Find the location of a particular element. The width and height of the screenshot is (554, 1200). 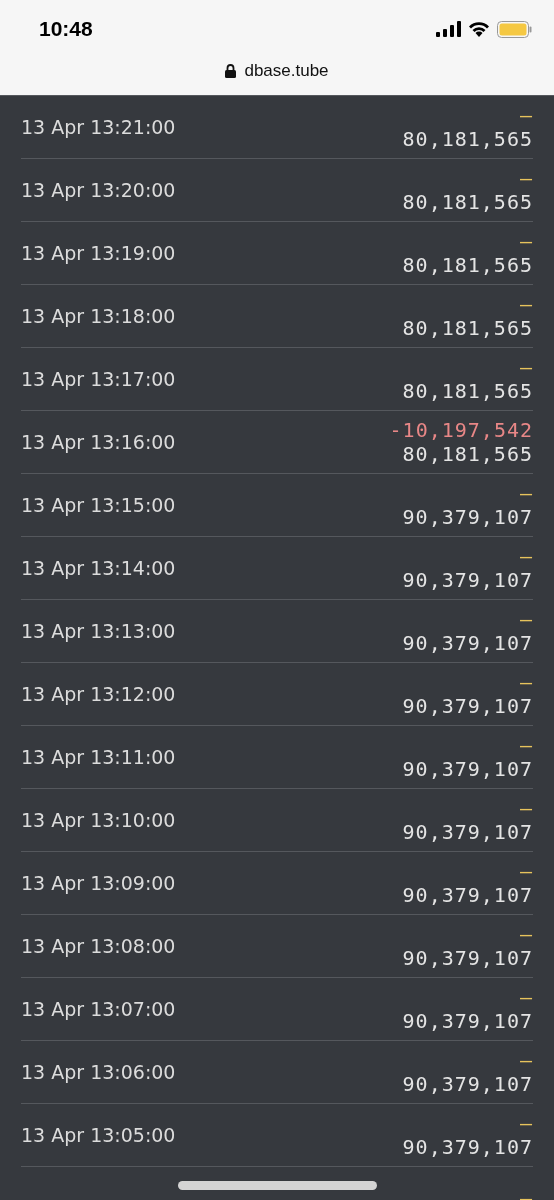

signal-icon is located at coordinates (448, 29).